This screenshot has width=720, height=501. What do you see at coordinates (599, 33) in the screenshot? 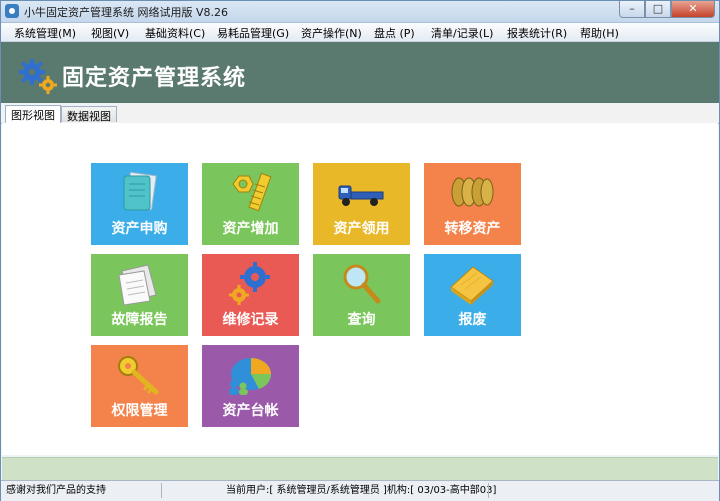
I see `menu-help: 帮助(H)` at bounding box center [599, 33].